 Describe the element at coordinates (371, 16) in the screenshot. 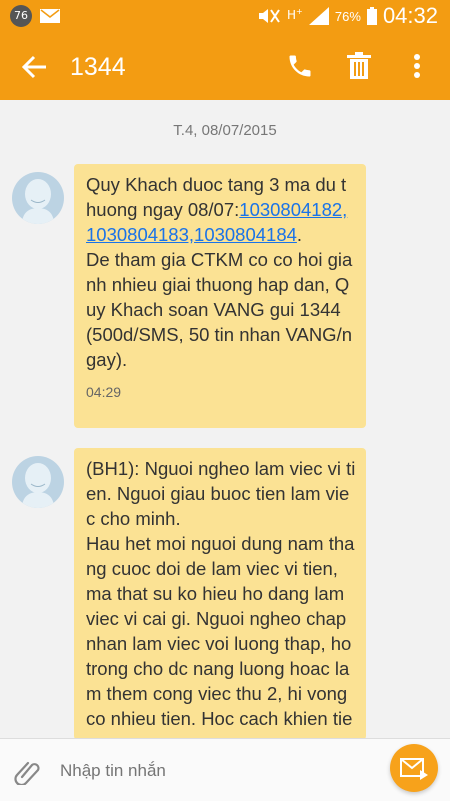

I see `battery-icon` at that location.